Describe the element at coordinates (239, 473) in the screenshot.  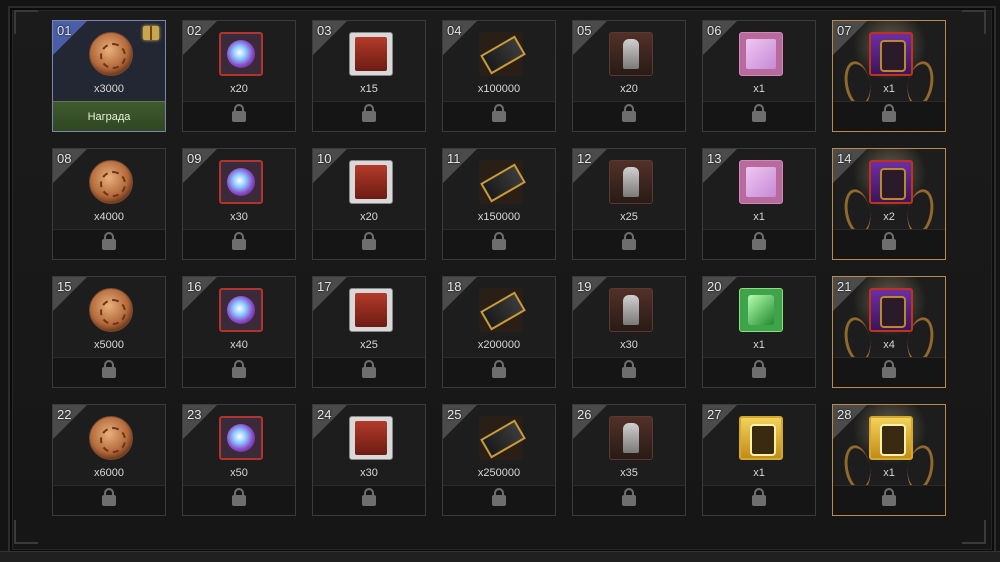
I see `reward-quantity: x50` at that location.